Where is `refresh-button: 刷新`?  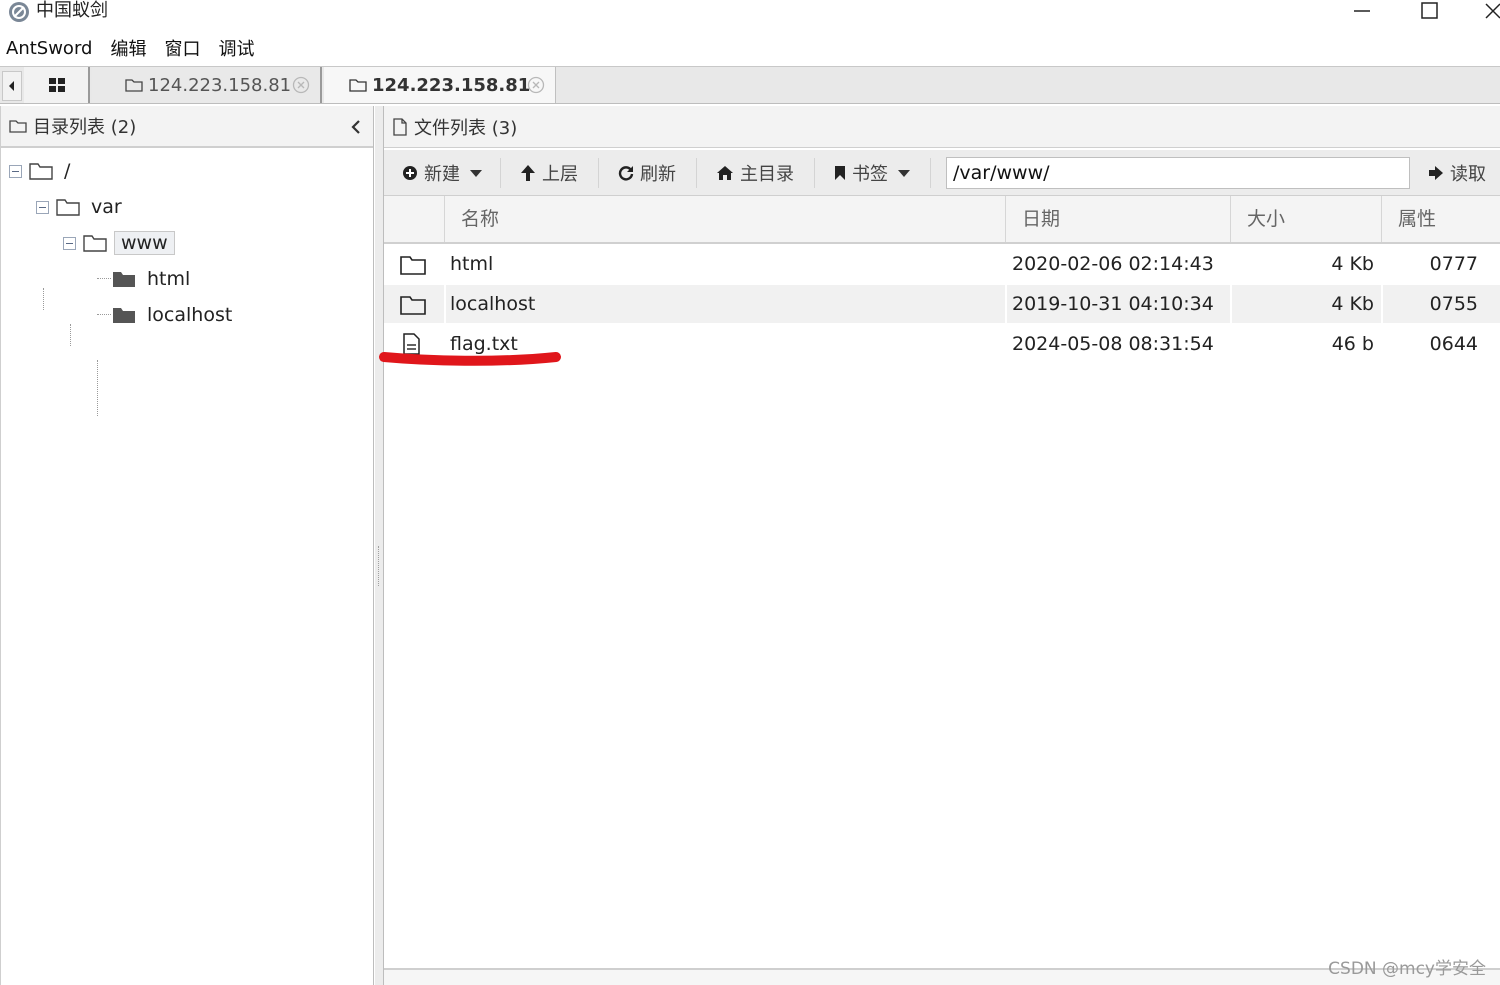
refresh-button: 刷新 is located at coordinates (647, 173).